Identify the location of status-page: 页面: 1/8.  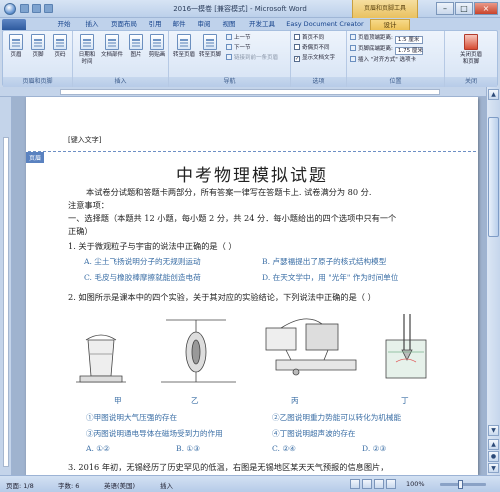
(20, 485).